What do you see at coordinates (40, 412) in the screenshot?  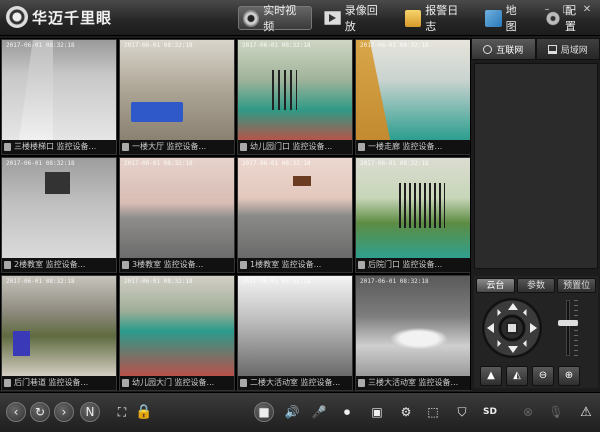 I see `refresh-button: ↻` at bounding box center [40, 412].